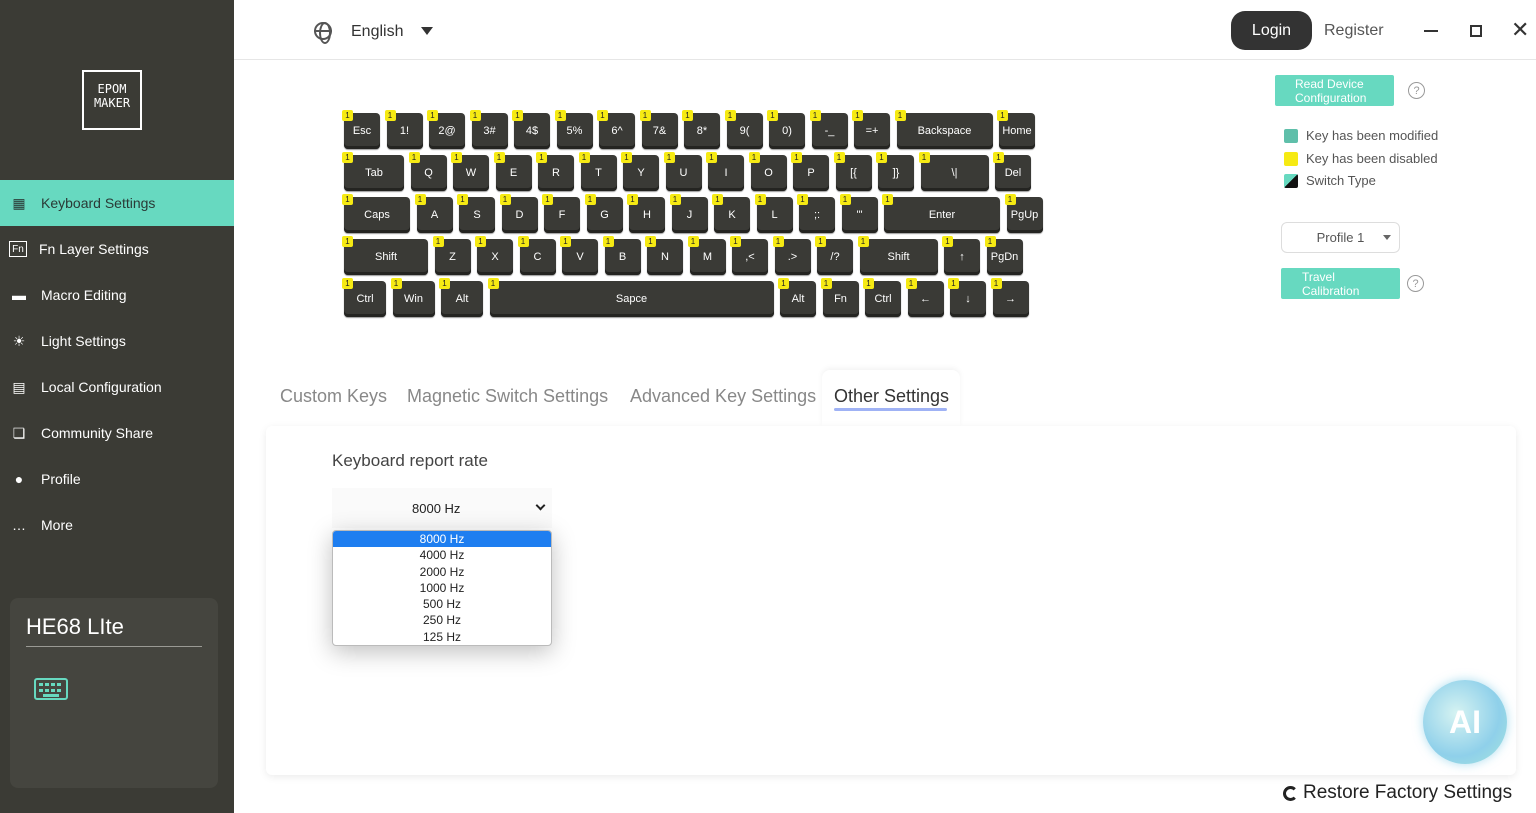 The image size is (1536, 813). What do you see at coordinates (442, 572) in the screenshot?
I see `rate-option: 2000 Hz` at bounding box center [442, 572].